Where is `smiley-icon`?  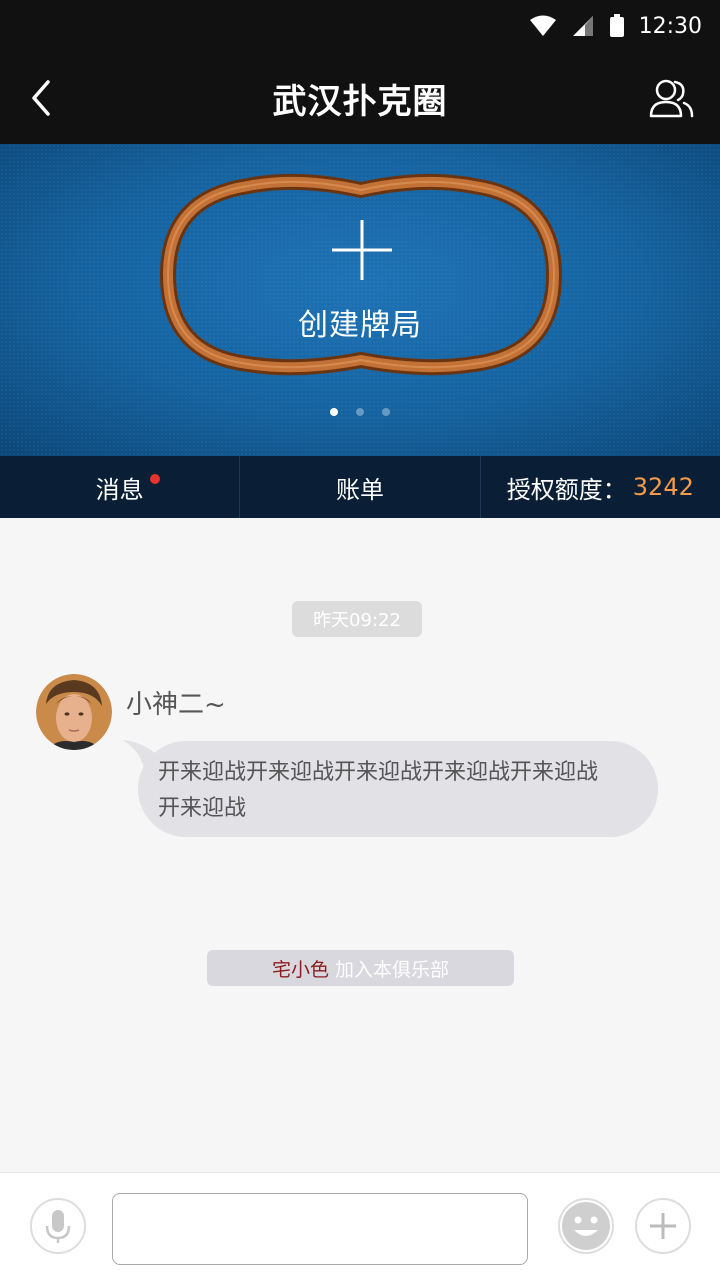 smiley-icon is located at coordinates (586, 1226).